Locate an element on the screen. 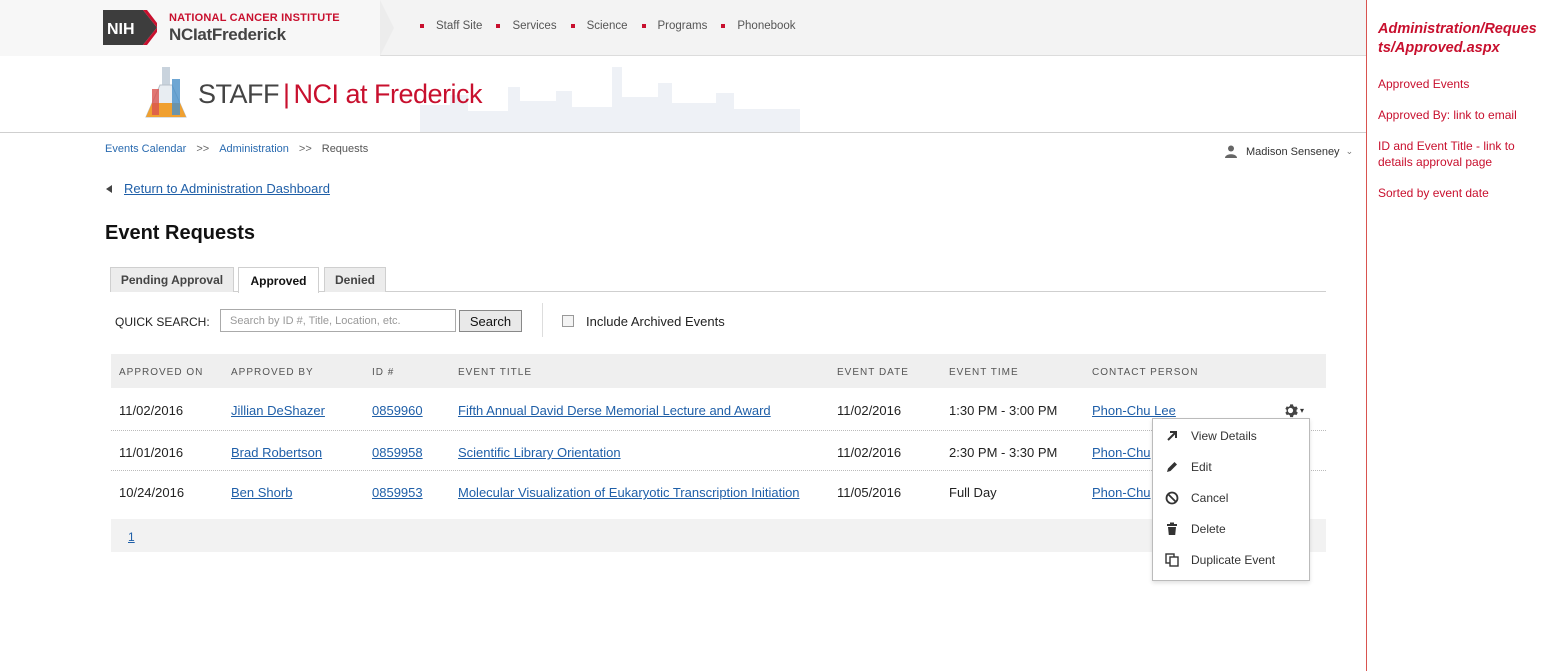 The height and width of the screenshot is (671, 1551). notes-title: Administration/Requests/Approved.aspx is located at coordinates (1457, 38).